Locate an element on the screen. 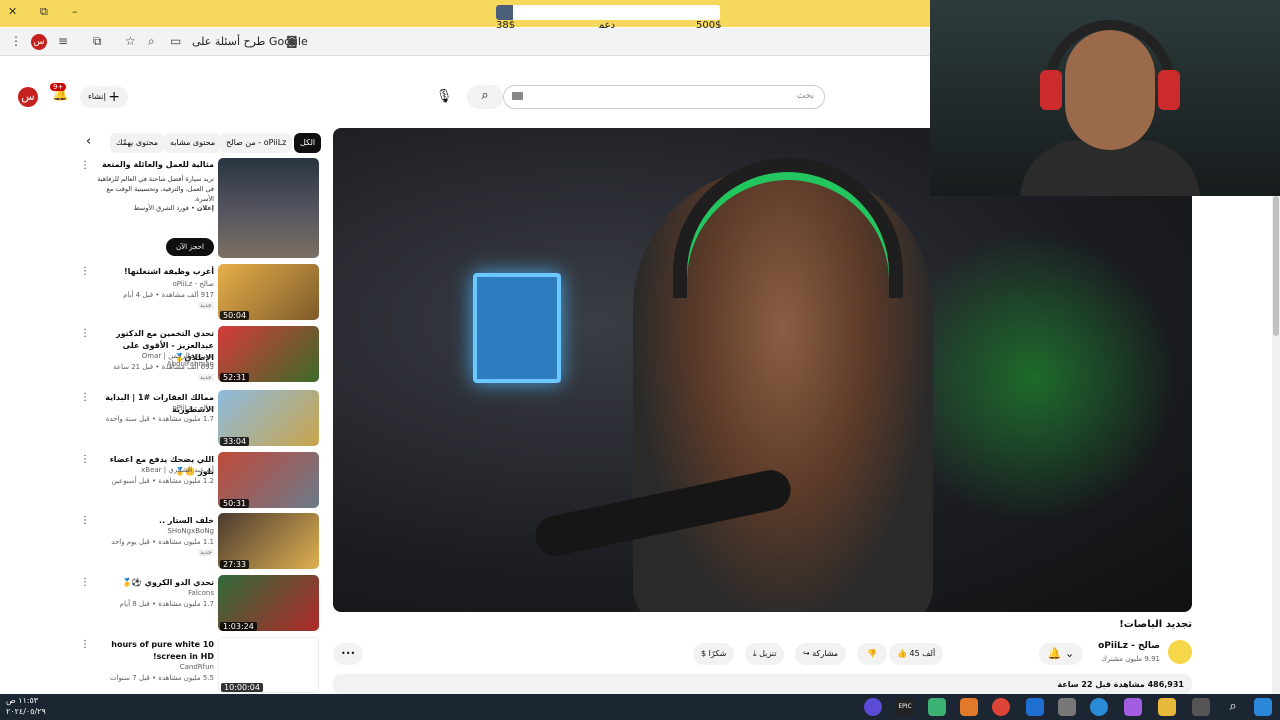 The image size is (1280, 720). video-thumbnail: 50:04 is located at coordinates (268, 292).